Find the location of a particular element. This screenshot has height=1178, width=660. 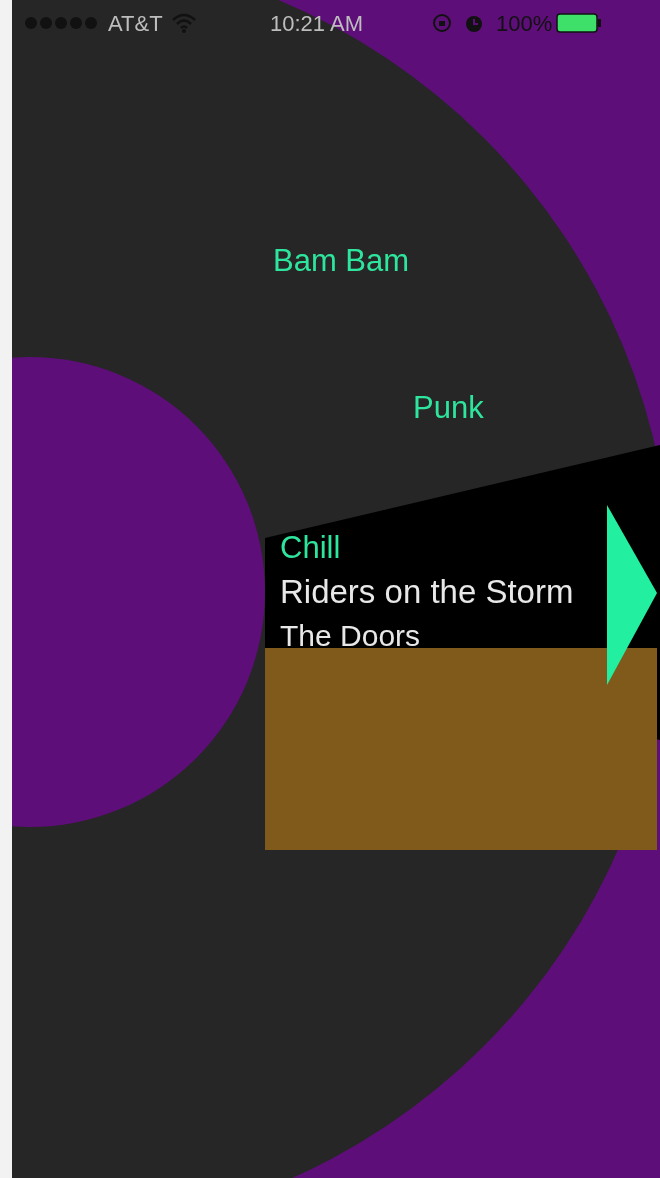

song-title: Riders on the Storm is located at coordinates (427, 592).